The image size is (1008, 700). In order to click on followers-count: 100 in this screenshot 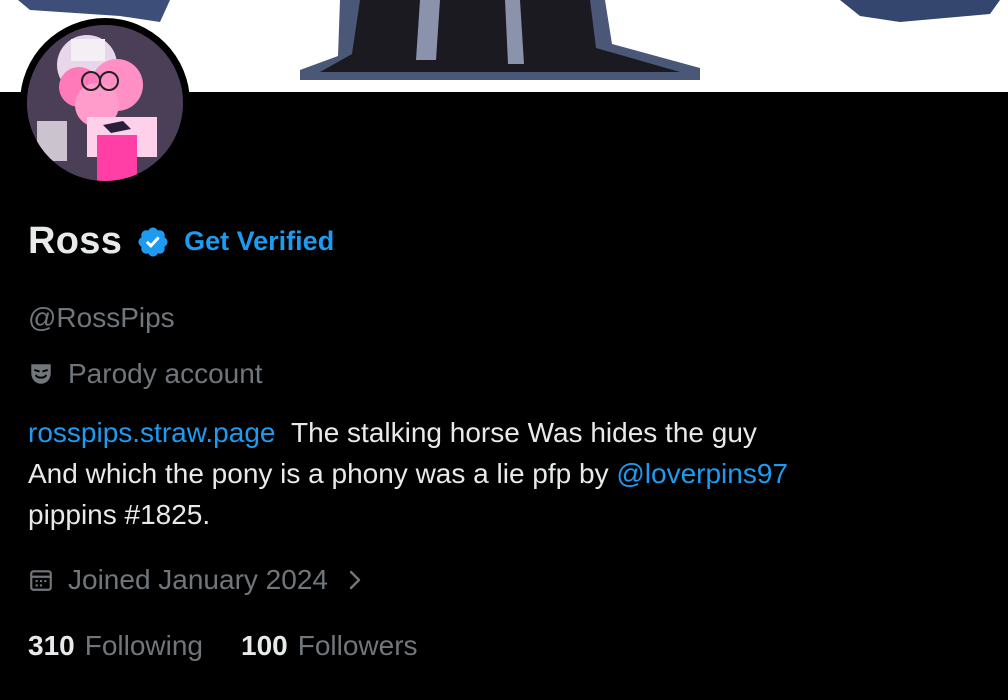, I will do `click(264, 645)`.